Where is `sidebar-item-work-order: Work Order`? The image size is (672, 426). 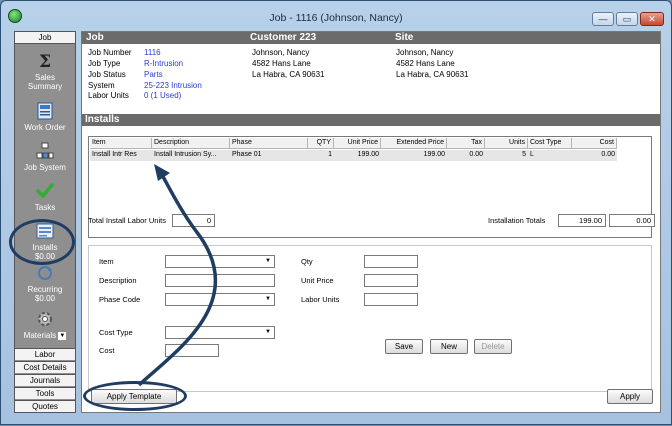 sidebar-item-work-order: Work Order is located at coordinates (45, 117).